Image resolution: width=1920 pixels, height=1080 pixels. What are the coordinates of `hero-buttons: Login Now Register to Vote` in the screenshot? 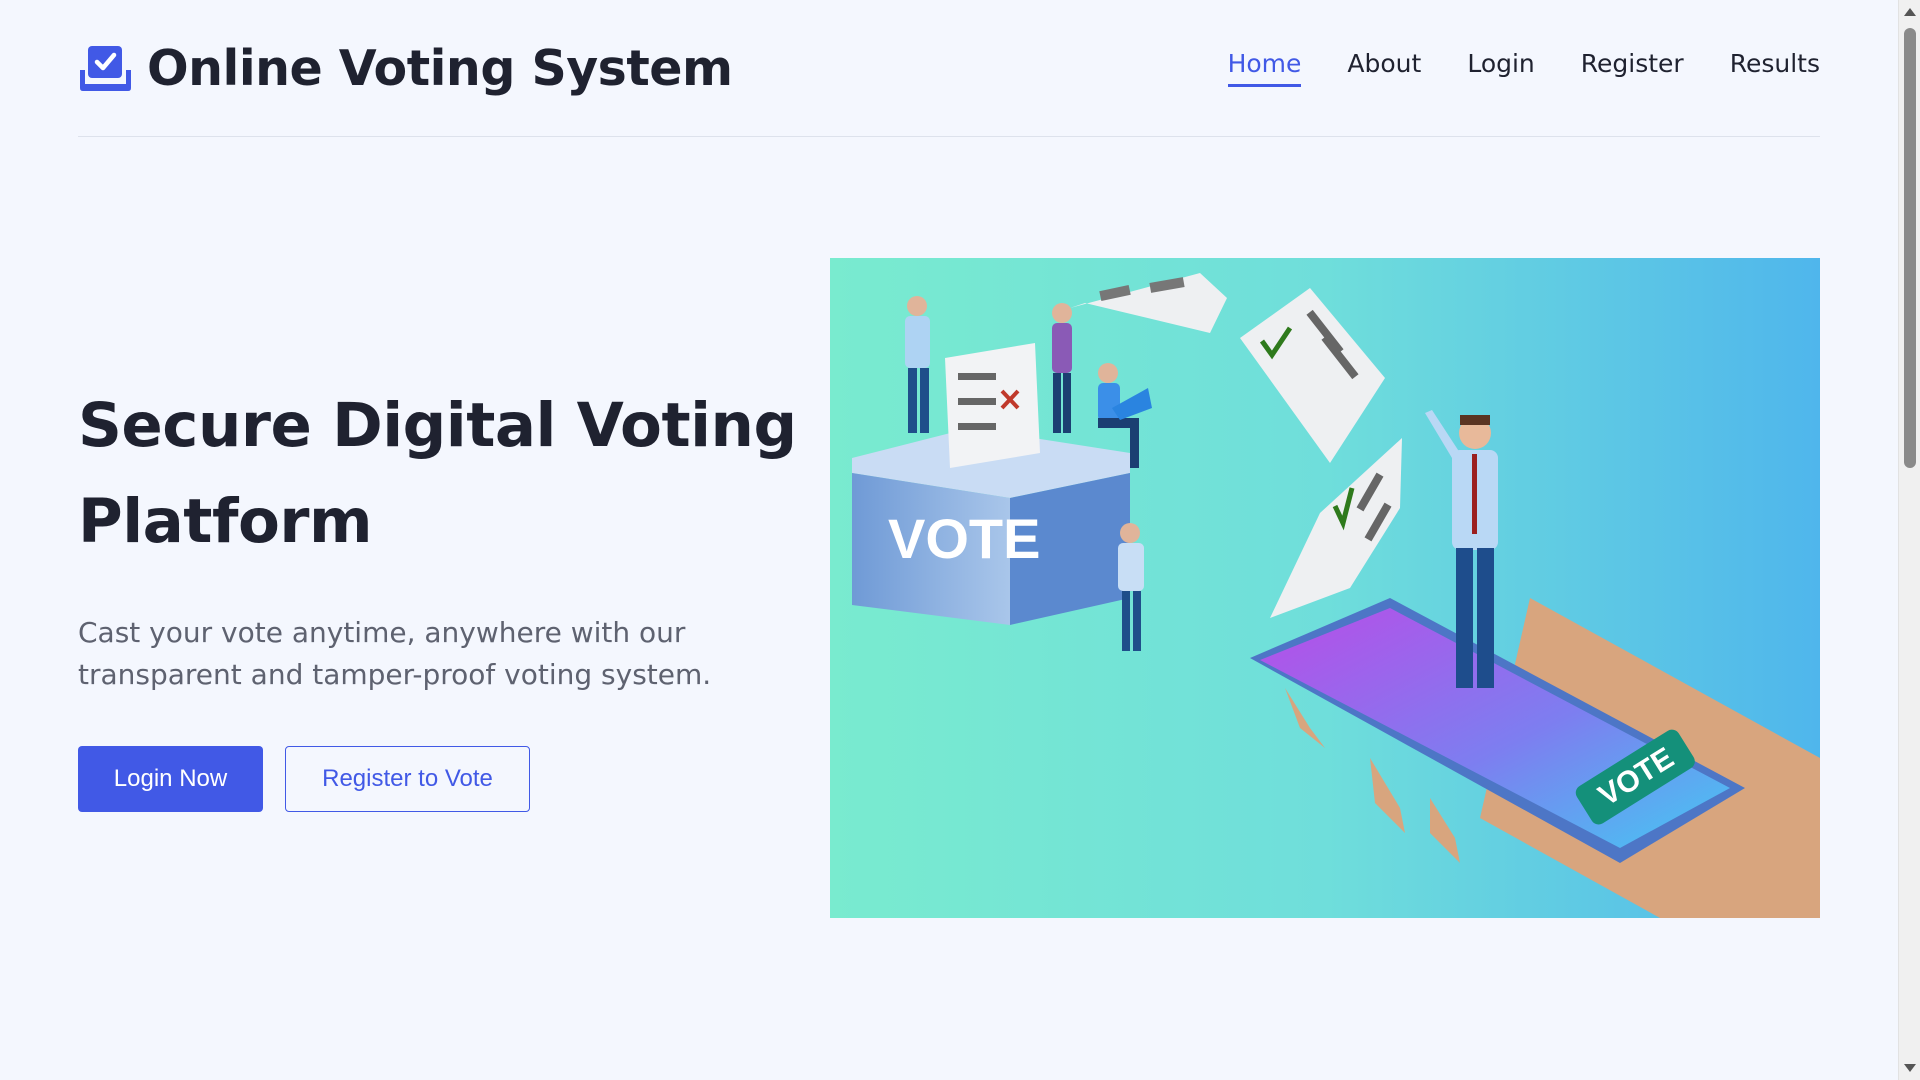 It's located at (458, 779).